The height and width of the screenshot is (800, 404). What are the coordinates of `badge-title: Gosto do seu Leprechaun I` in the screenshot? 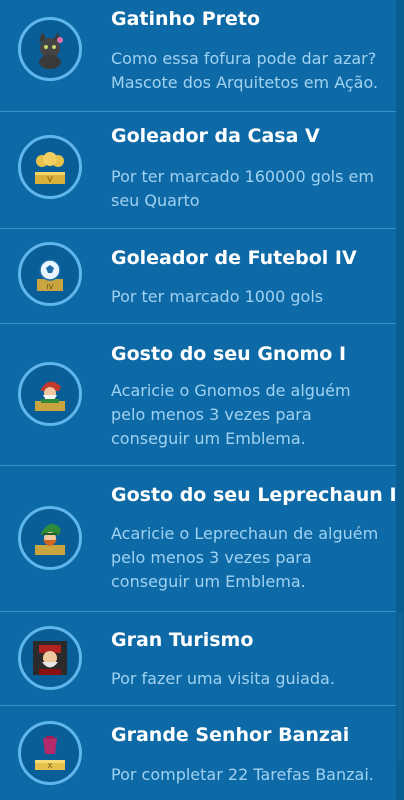 It's located at (254, 495).